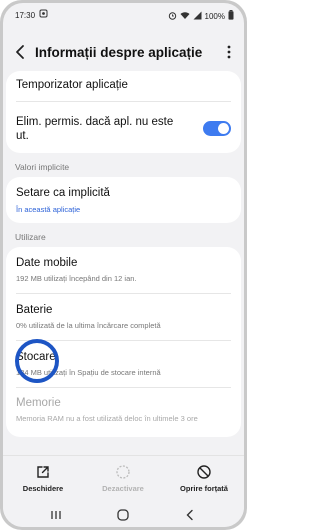  What do you see at coordinates (56, 515) in the screenshot?
I see `recent-apps-icon` at bounding box center [56, 515].